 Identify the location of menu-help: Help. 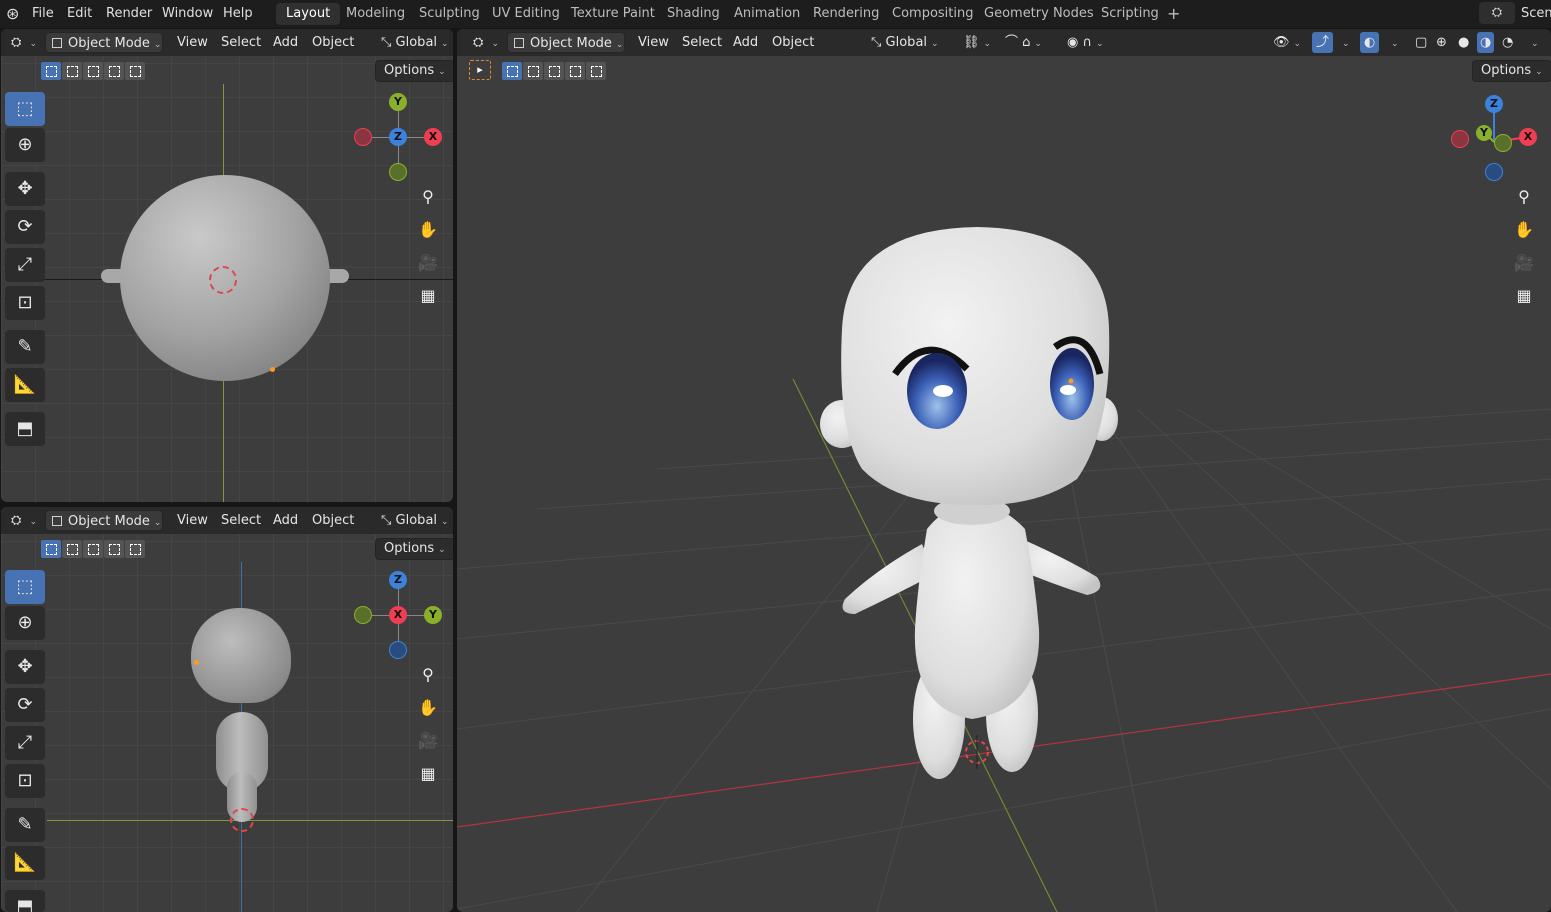
(238, 14).